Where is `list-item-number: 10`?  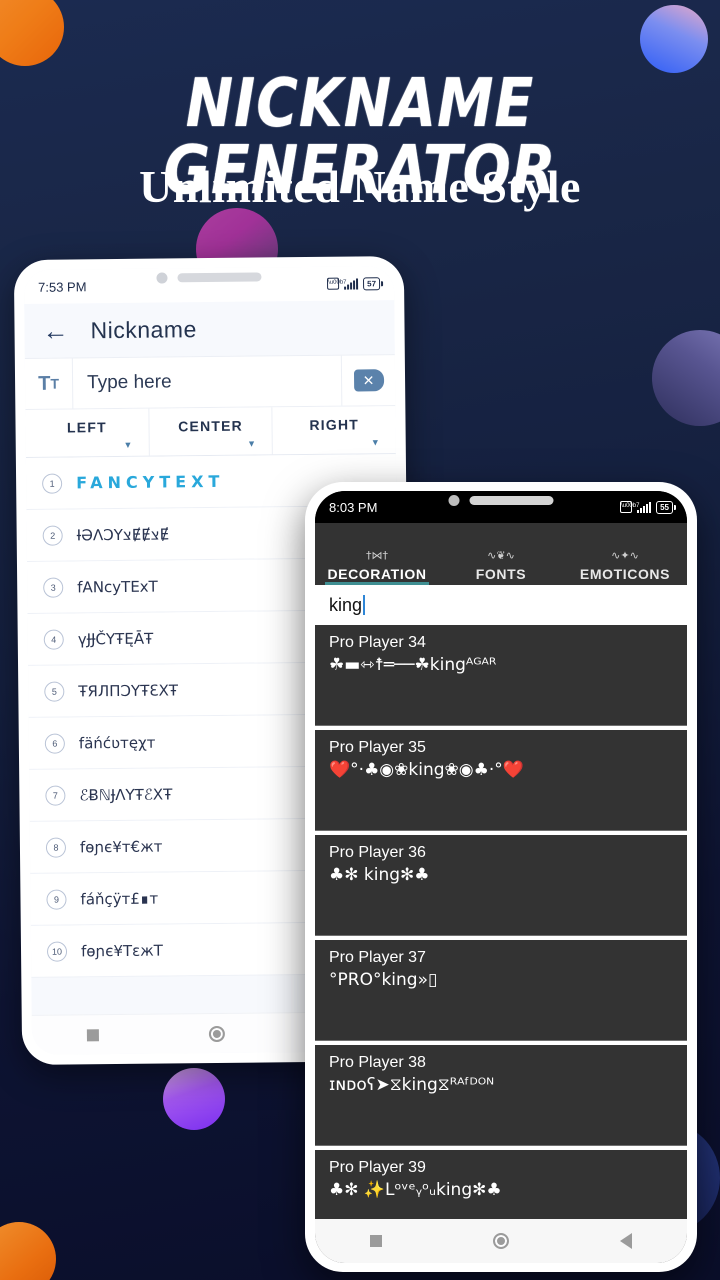 list-item-number: 10 is located at coordinates (57, 951).